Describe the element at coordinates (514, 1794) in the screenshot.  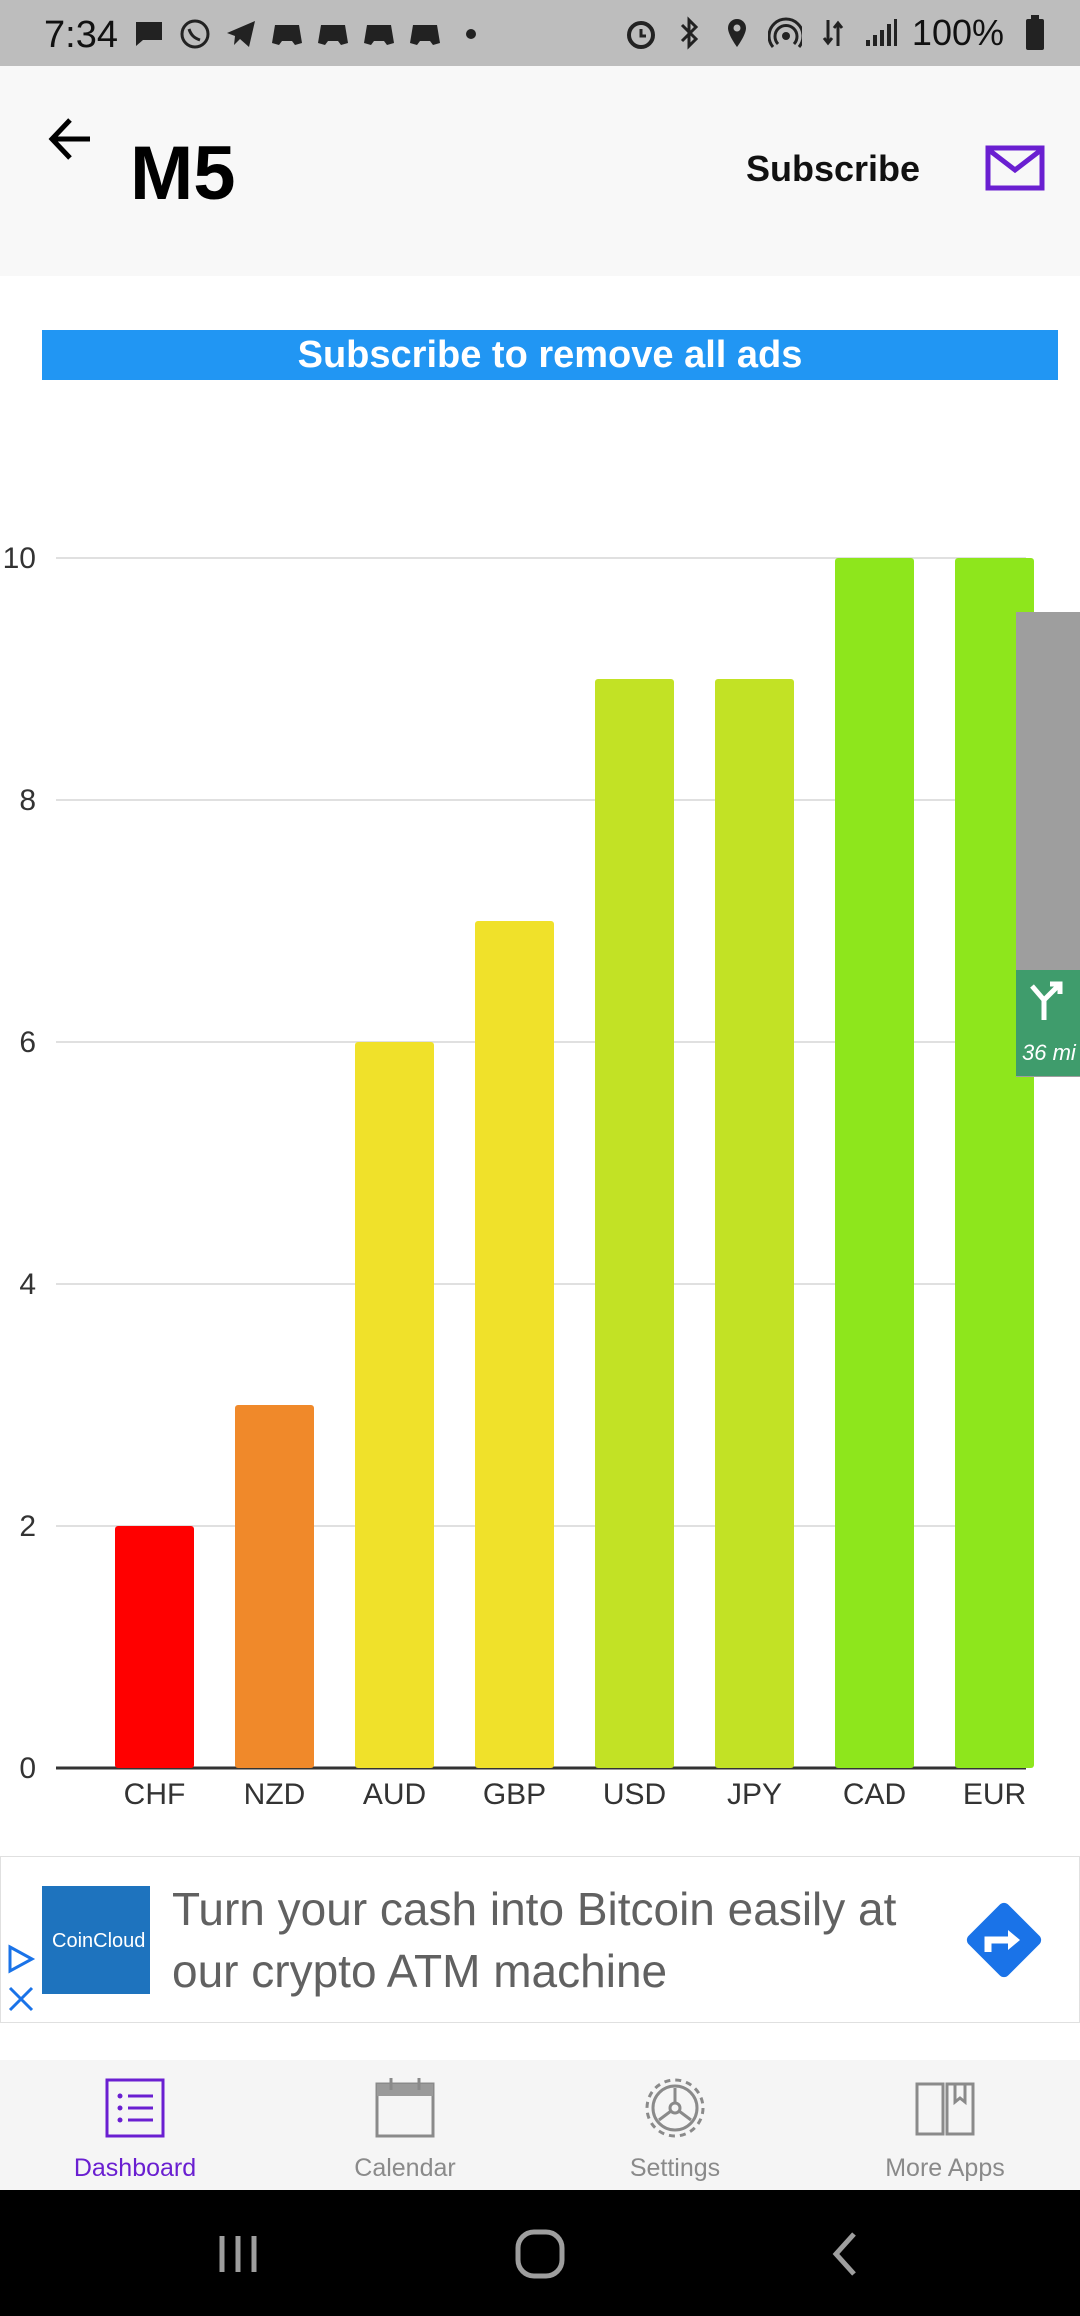
I see `x-tick-label: GBP` at that location.